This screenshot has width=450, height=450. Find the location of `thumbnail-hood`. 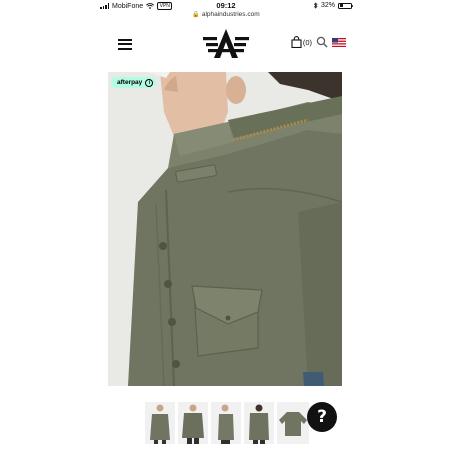

thumbnail-hood is located at coordinates (193, 423).